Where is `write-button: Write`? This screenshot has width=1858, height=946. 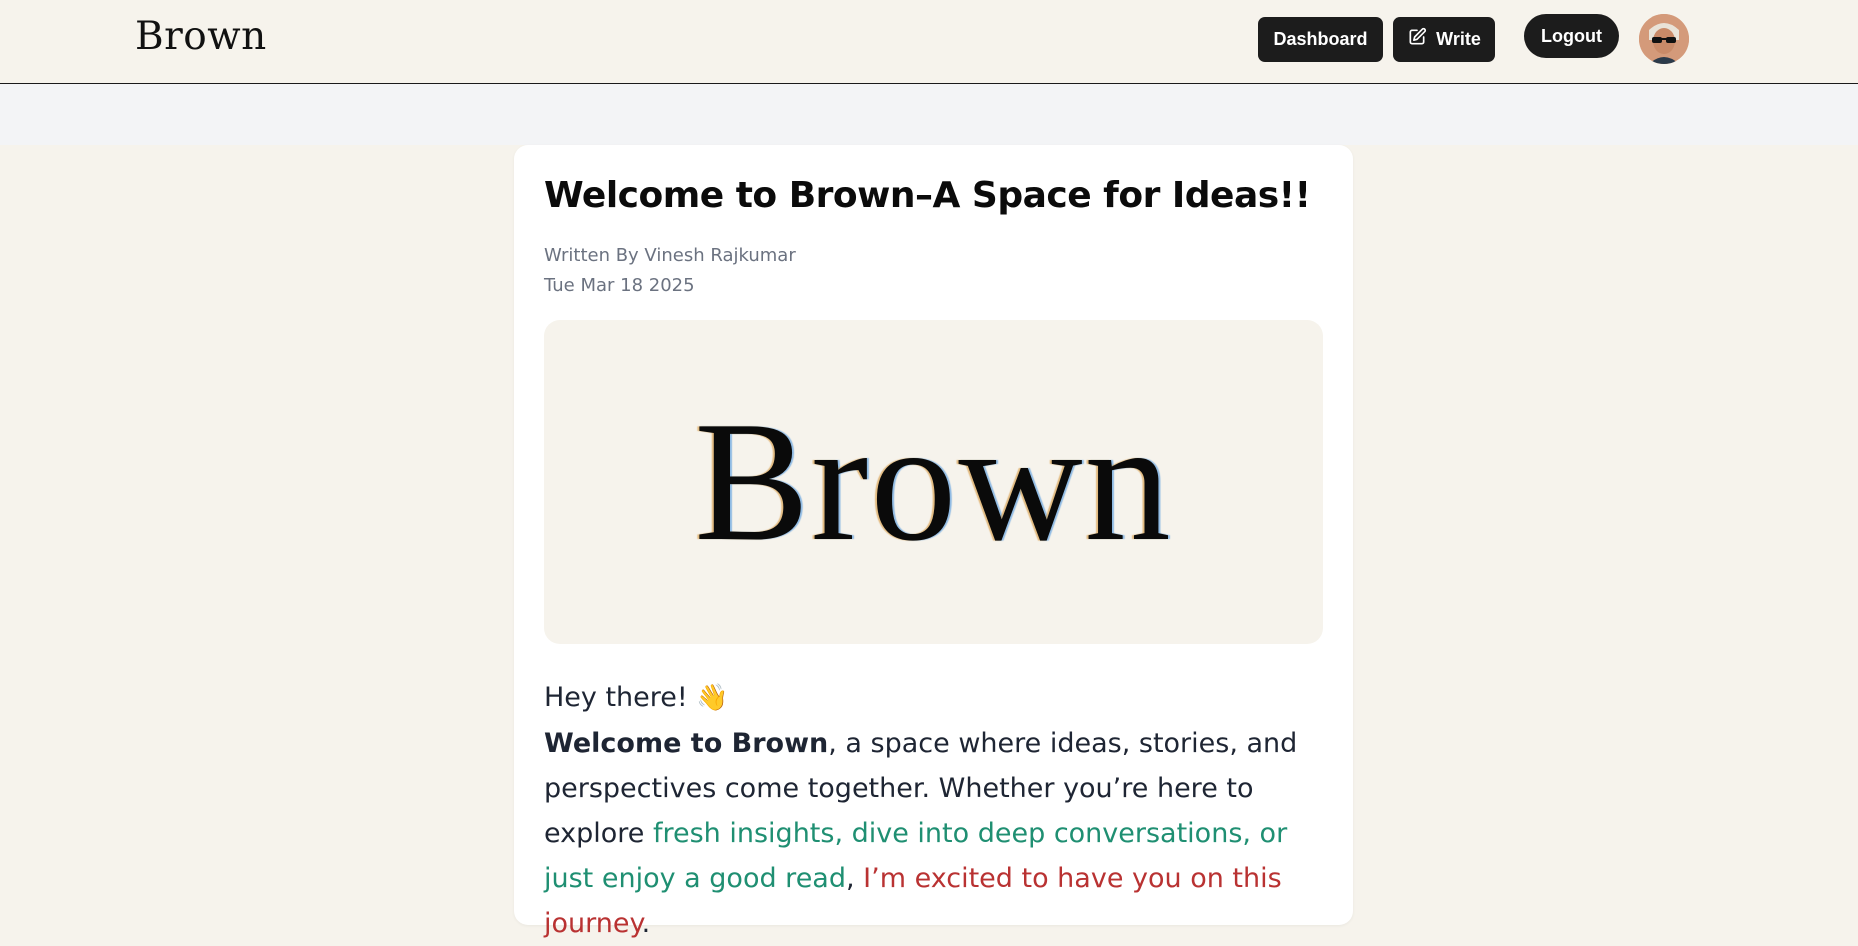
write-button: Write is located at coordinates (1444, 39).